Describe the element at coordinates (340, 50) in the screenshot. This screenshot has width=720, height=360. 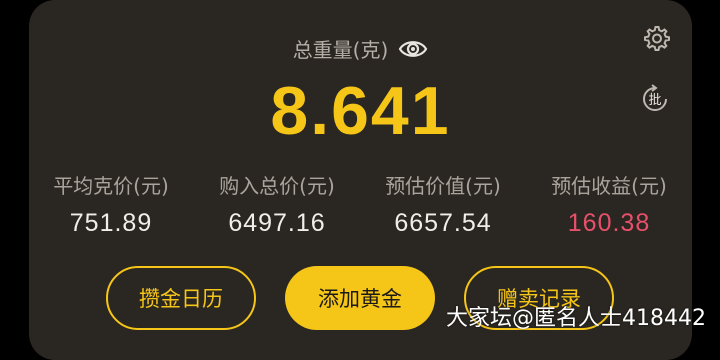
I see `total-weight-label: 总重量(克)` at that location.